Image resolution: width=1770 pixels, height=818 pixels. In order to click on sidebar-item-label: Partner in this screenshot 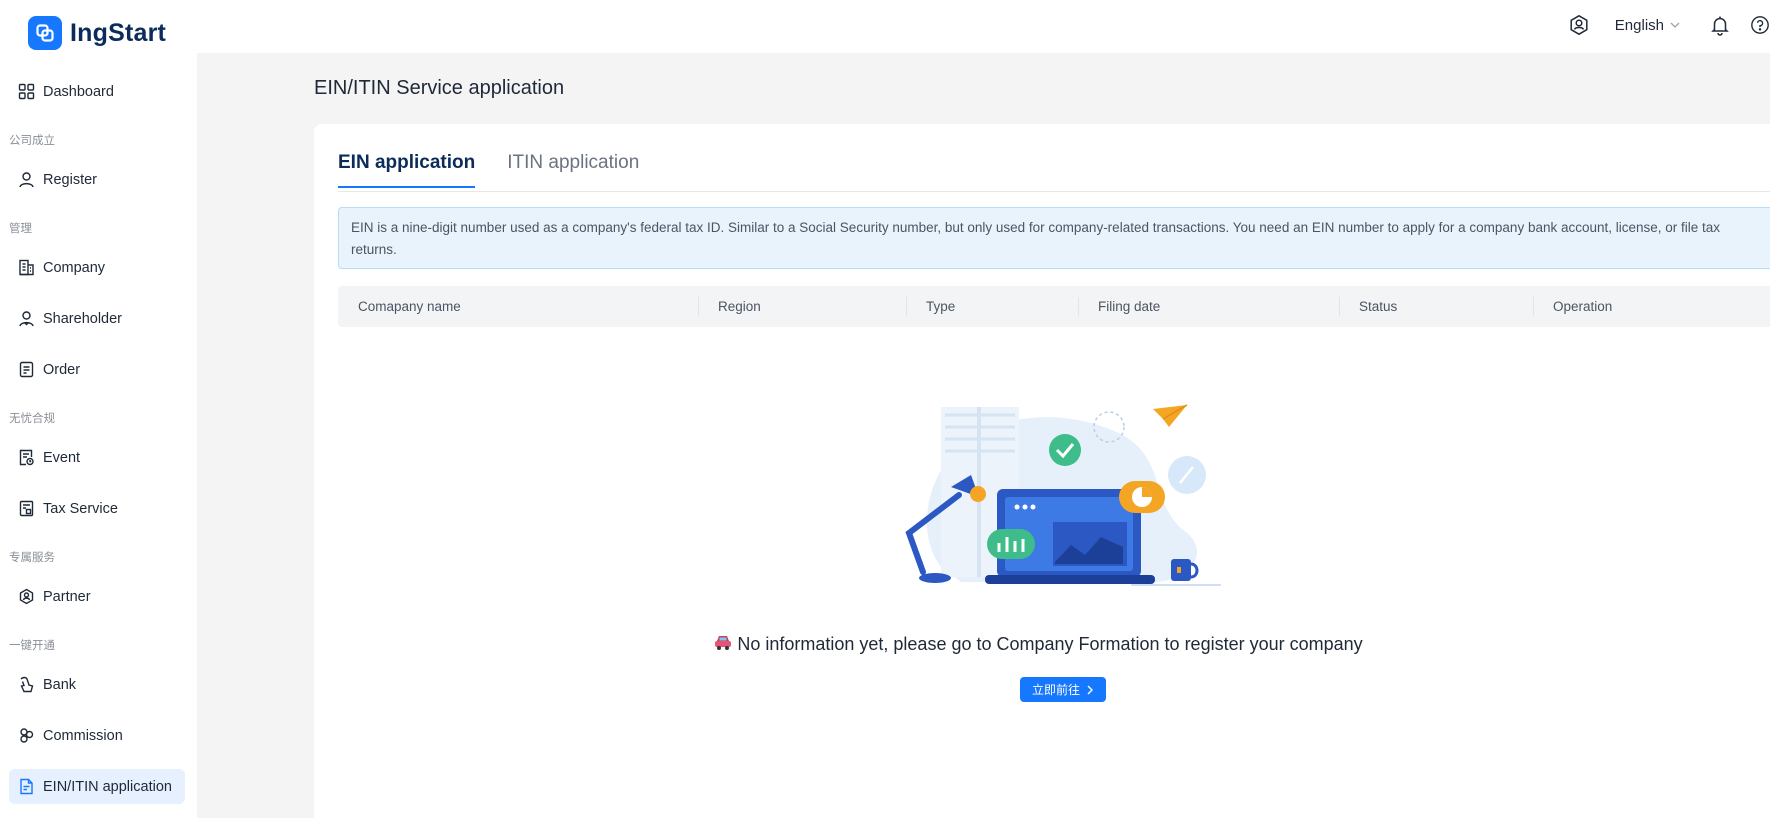, I will do `click(67, 596)`.